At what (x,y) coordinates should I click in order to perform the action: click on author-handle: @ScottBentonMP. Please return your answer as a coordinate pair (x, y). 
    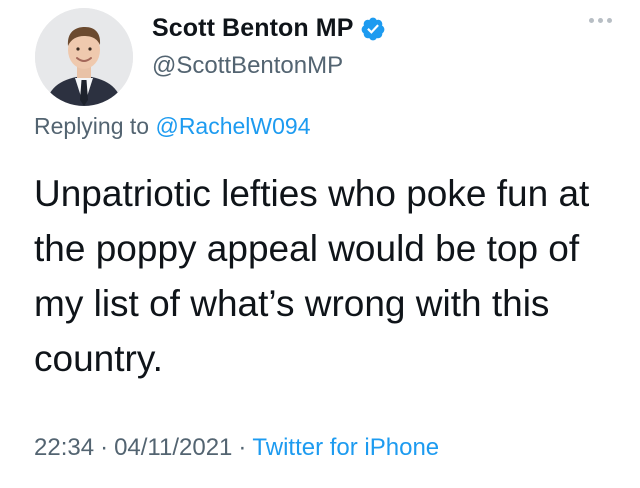
    Looking at the image, I should click on (247, 66).